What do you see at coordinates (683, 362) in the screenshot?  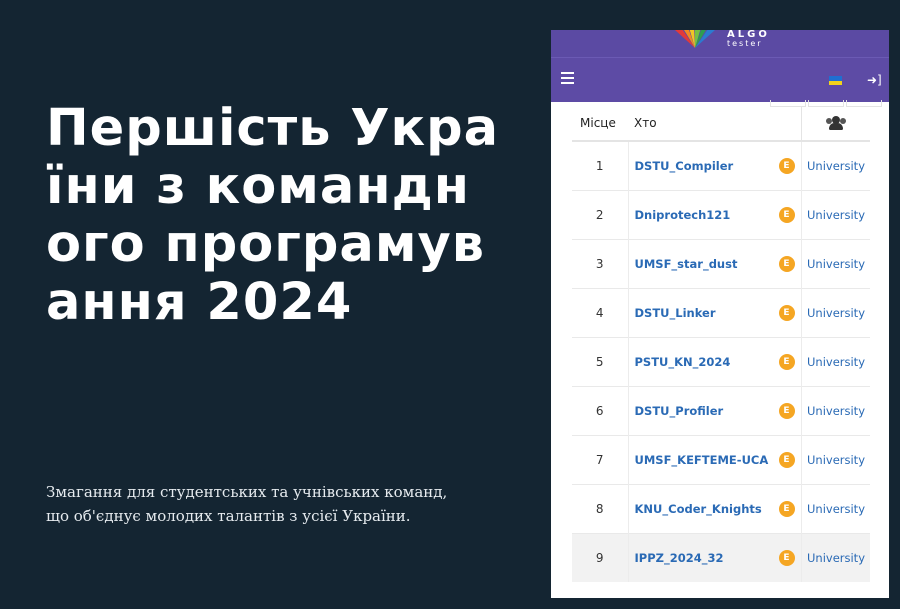 I see `team-name-link: PSTU_KN_2024` at bounding box center [683, 362].